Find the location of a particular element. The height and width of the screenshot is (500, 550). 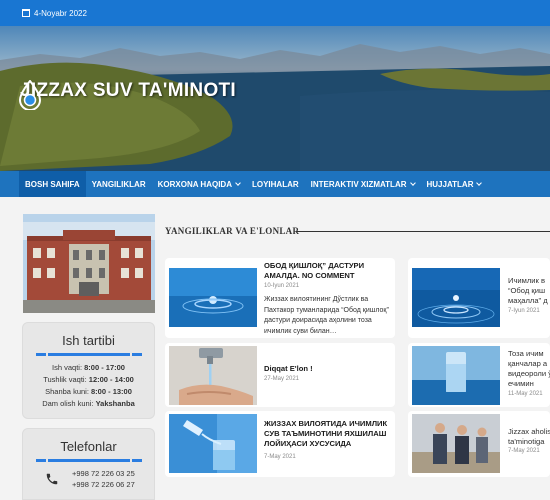

nav-label: HUJJATLAR is located at coordinates (450, 184).